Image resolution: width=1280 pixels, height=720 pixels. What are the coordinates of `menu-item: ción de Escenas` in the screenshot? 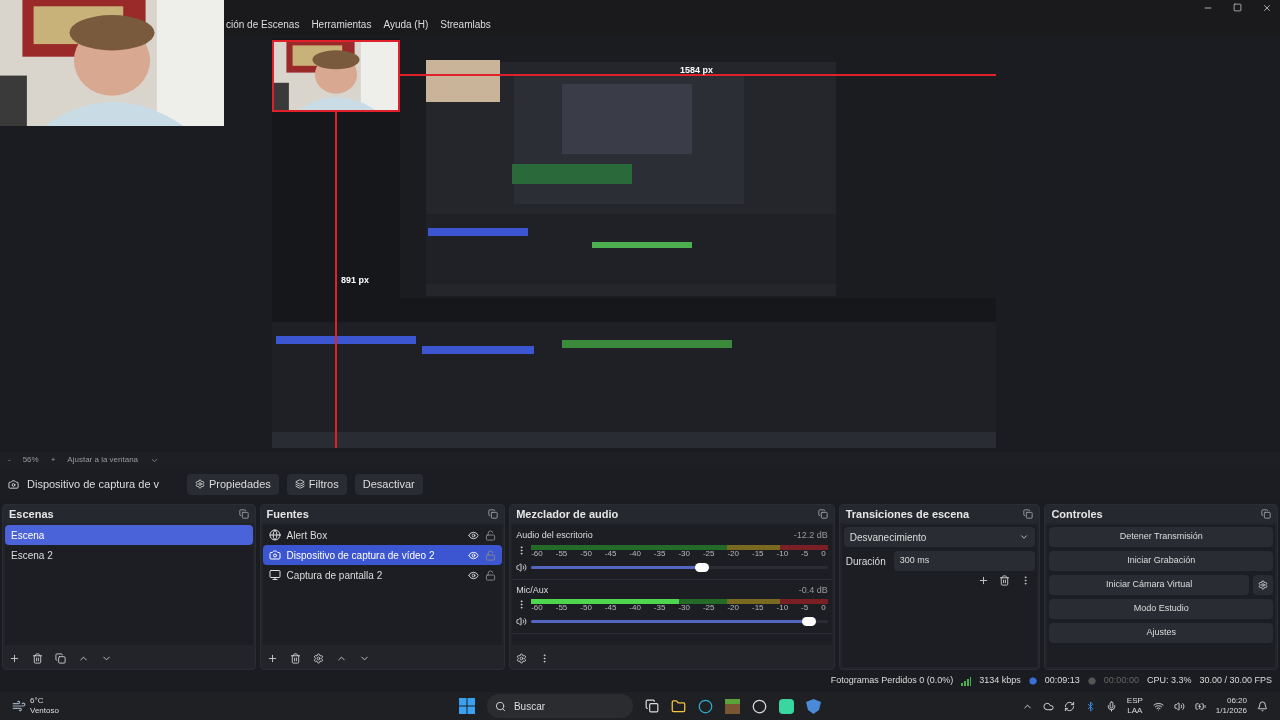 It's located at (263, 24).